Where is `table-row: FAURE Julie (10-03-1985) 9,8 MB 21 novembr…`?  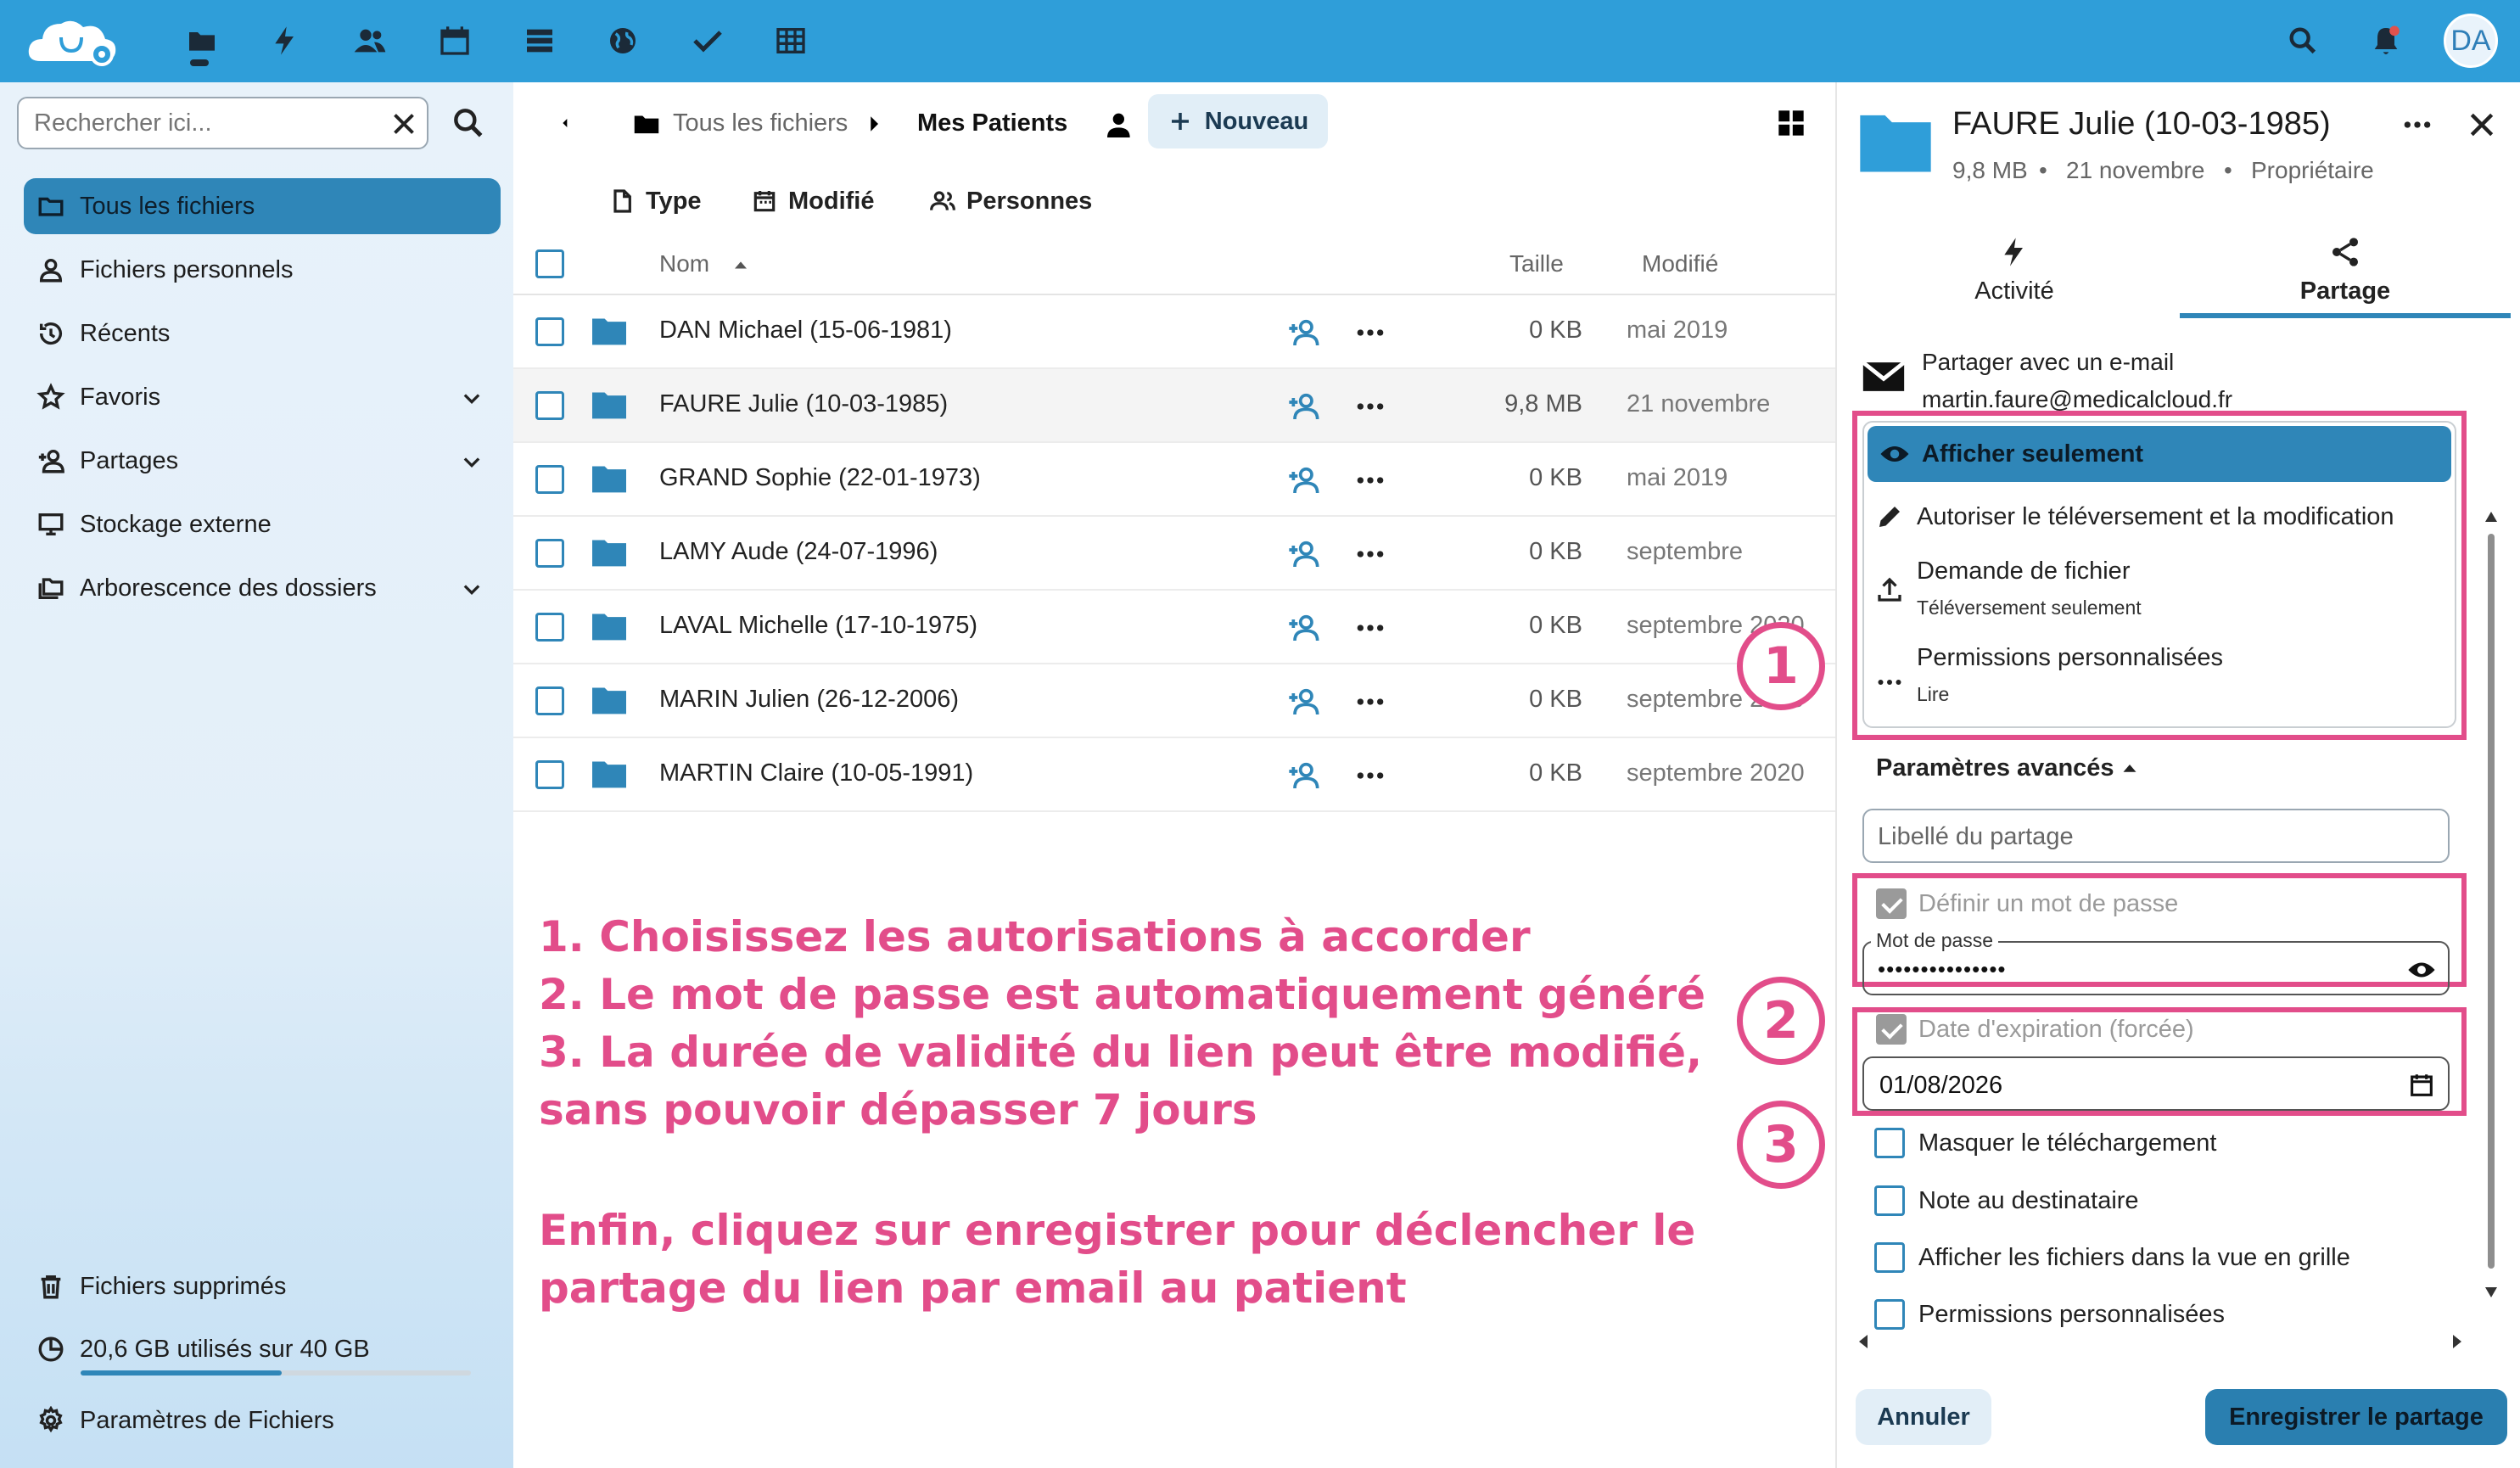 table-row: FAURE Julie (10-03-1985) 9,8 MB 21 novembr… is located at coordinates (1174, 406).